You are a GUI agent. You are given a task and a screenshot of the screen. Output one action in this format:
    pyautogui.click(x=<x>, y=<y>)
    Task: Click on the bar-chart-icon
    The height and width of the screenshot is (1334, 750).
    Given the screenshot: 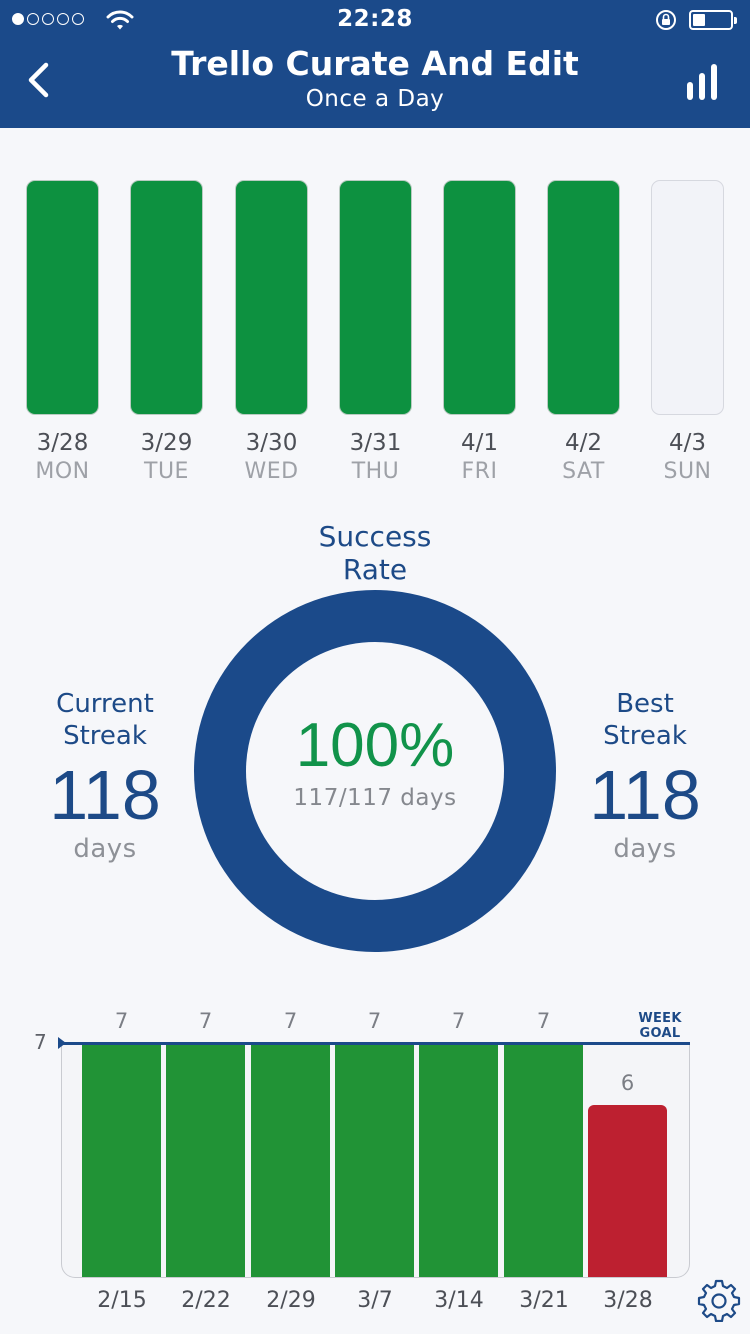 What is the action you would take?
    pyautogui.click(x=702, y=82)
    